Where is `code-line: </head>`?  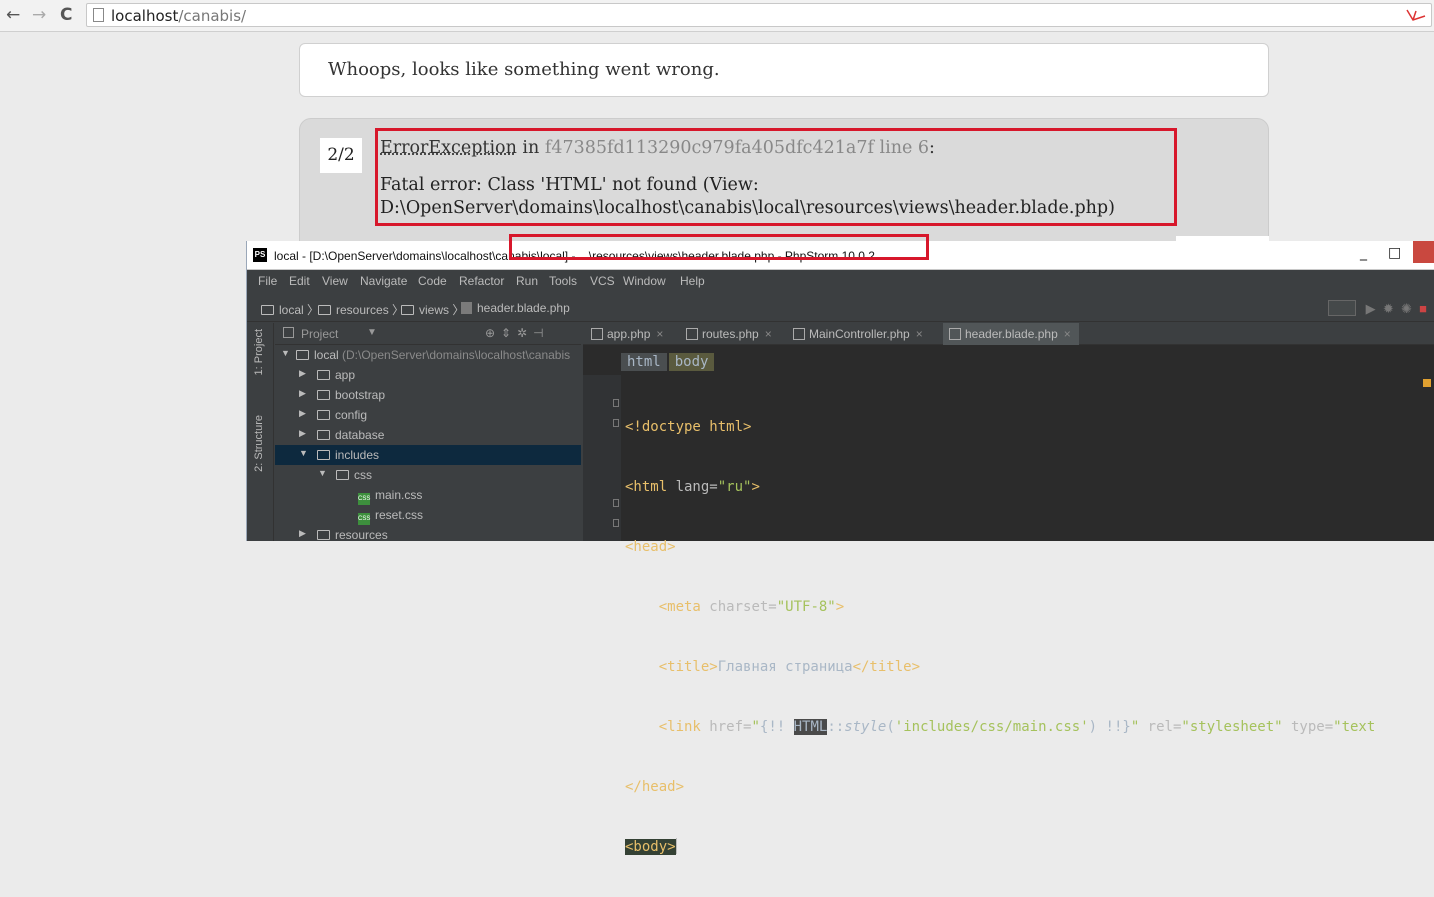
code-line: </head> is located at coordinates (1000, 787).